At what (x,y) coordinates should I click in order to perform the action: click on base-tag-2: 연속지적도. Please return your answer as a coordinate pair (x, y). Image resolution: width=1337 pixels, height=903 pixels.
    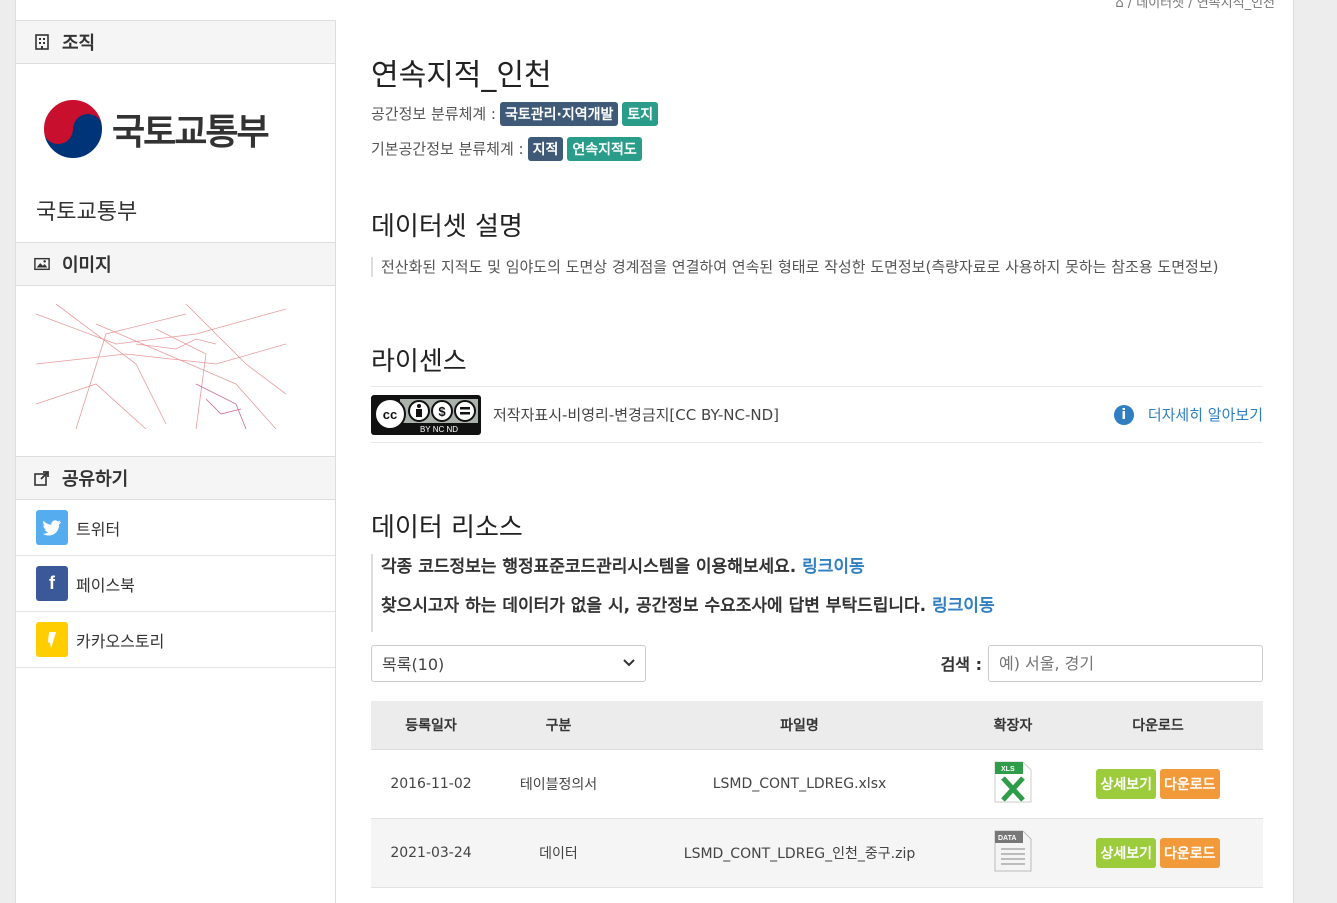
    Looking at the image, I should click on (604, 148).